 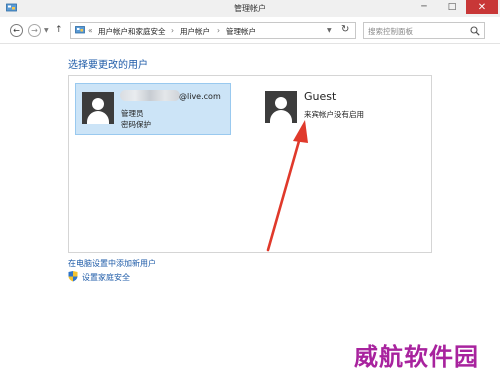 I want to click on breadcrumb-item-family-safety: 用户帐户和家庭安全, so click(x=132, y=31).